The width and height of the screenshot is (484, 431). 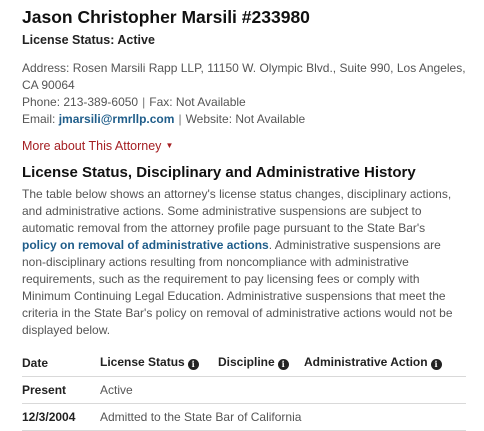 I want to click on header-administrative-action-label: Administrative Action, so click(x=366, y=362).